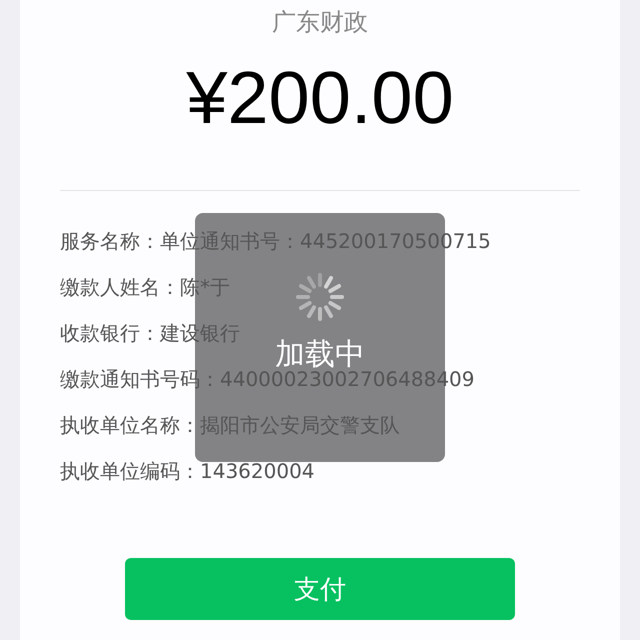 Image resolution: width=640 pixels, height=640 pixels. What do you see at coordinates (320, 98) in the screenshot?
I see `amount: ¥200.00` at bounding box center [320, 98].